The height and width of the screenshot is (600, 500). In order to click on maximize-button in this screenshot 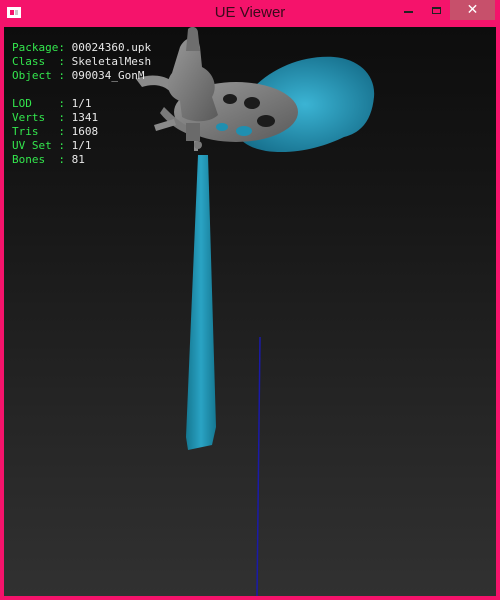, I will do `click(436, 10)`.